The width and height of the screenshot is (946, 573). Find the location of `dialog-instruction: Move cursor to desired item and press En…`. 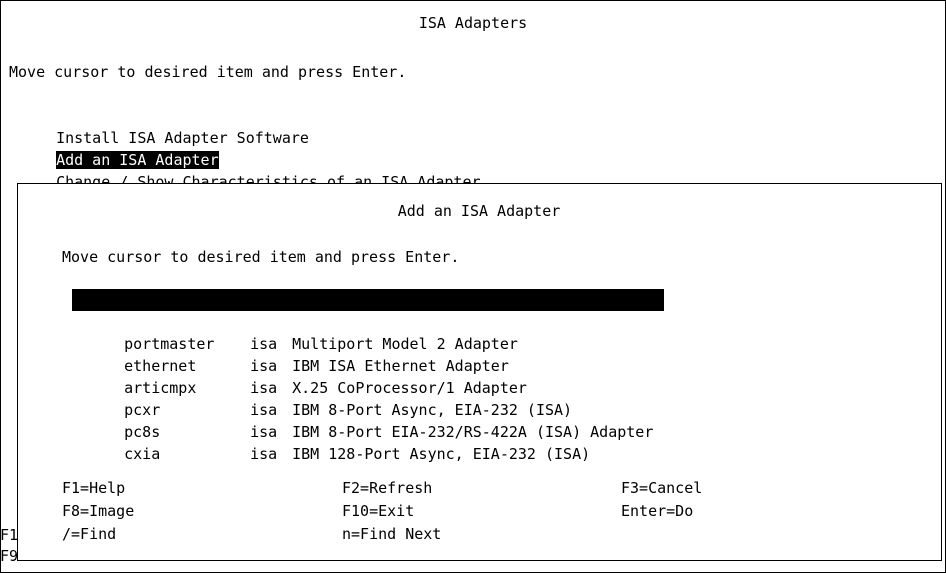

dialog-instruction: Move cursor to desired item and press En… is located at coordinates (261, 257).